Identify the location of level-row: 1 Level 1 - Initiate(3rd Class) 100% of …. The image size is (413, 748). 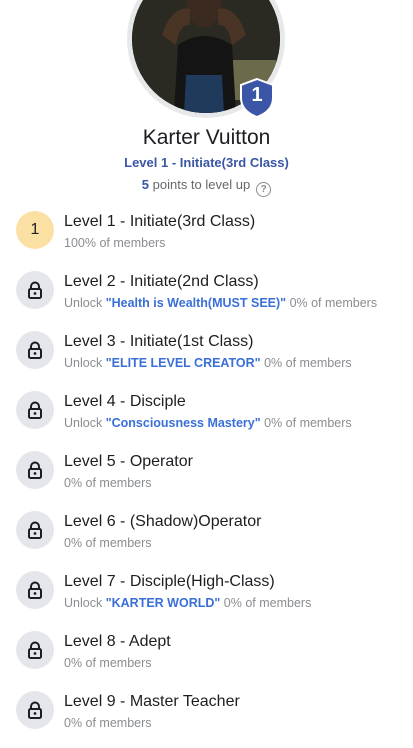
(206, 238).